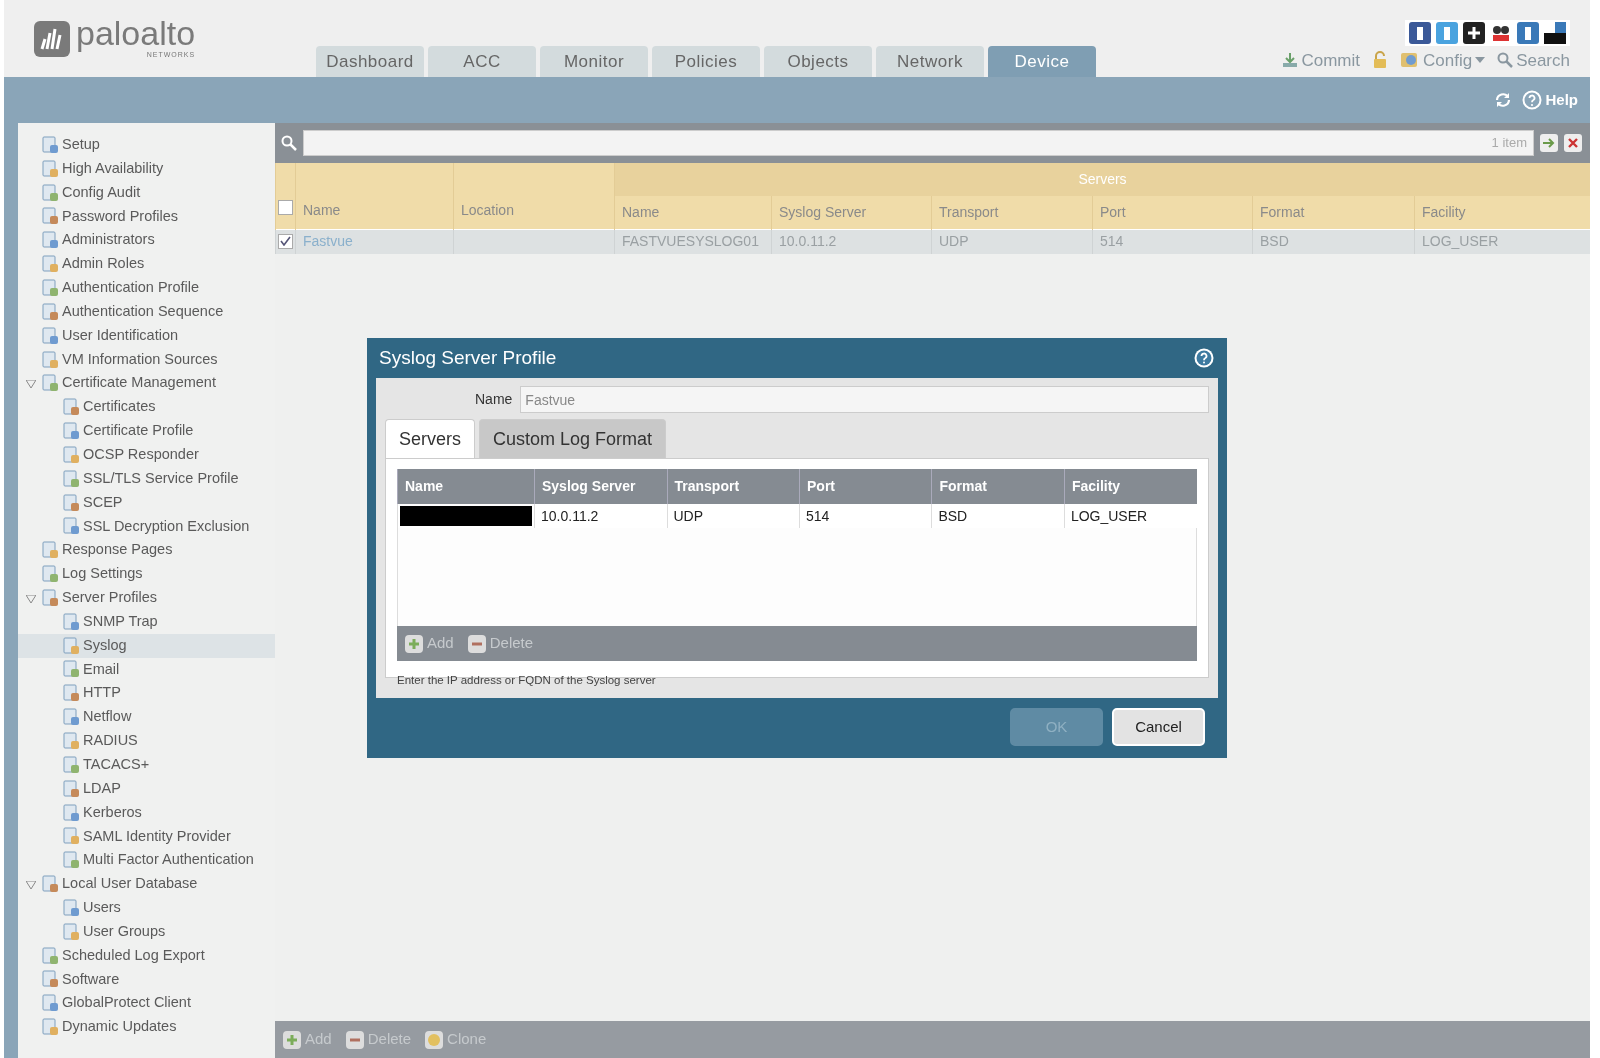  Describe the element at coordinates (1102, 179) in the screenshot. I see `column-group-header: Servers` at that location.